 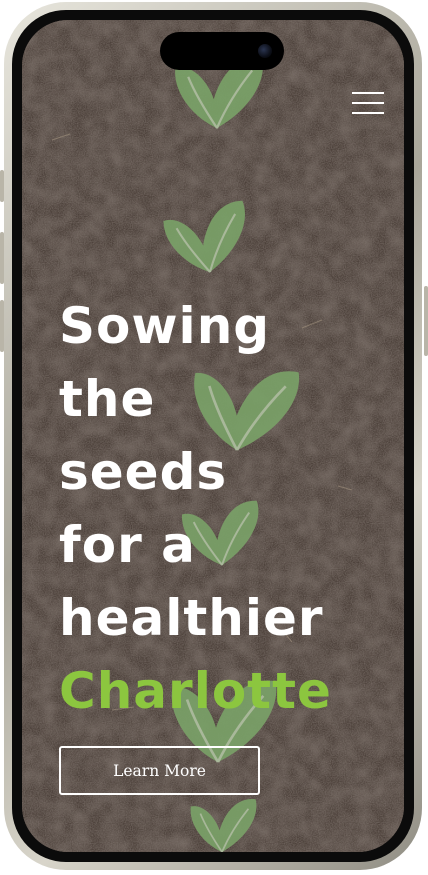 I want to click on headline-line: Sowing, so click(x=165, y=326).